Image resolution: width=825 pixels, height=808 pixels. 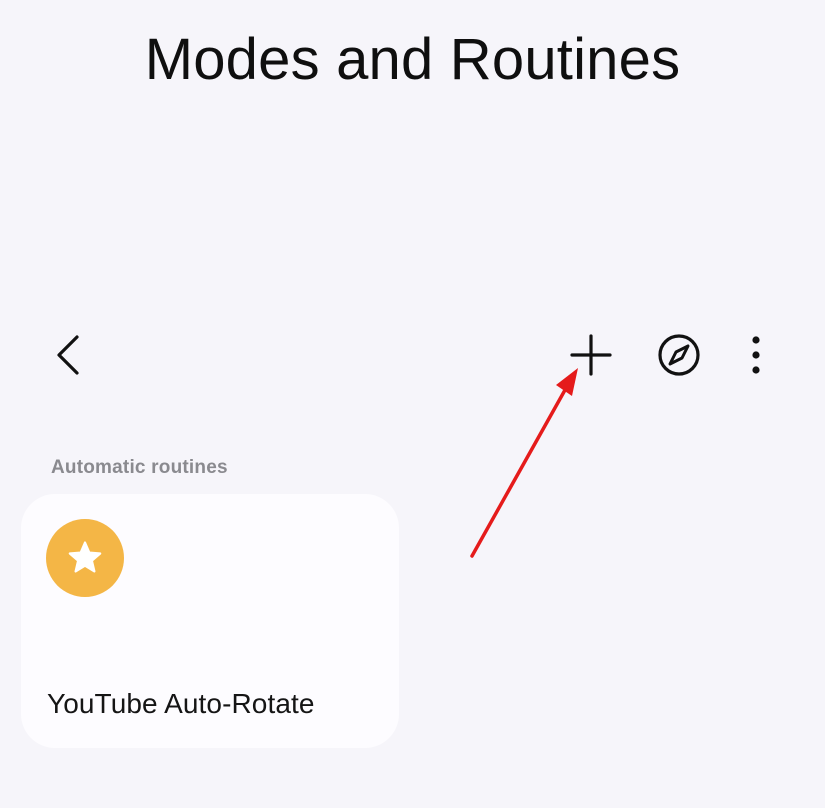 I want to click on add-button, so click(x=591, y=355).